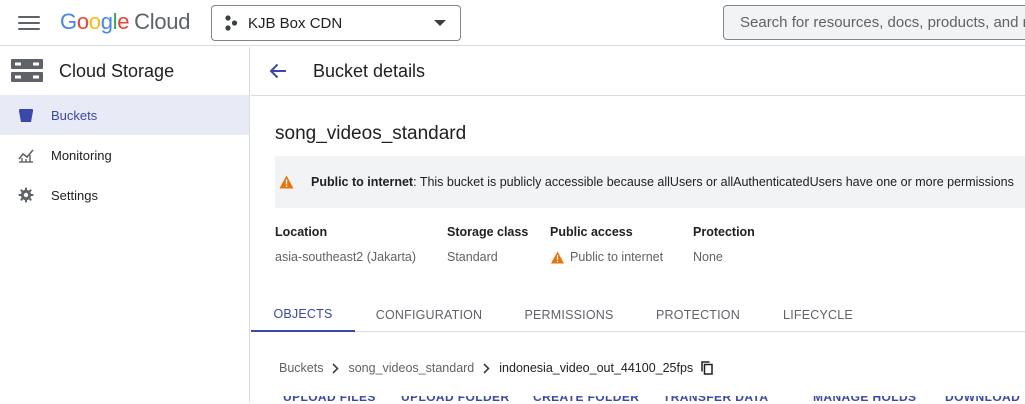 The image size is (1025, 404). I want to click on property-key: Location, so click(301, 232).